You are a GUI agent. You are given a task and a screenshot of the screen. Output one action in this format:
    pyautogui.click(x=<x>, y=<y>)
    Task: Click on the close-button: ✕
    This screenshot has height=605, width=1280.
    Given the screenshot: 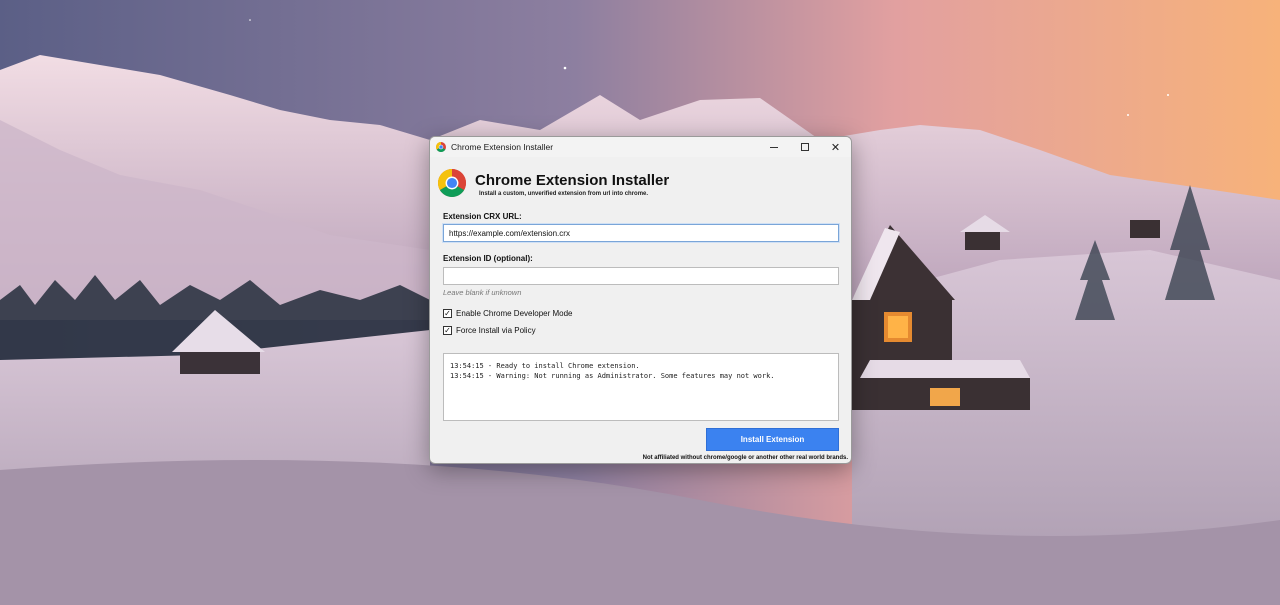 What is the action you would take?
    pyautogui.click(x=835, y=147)
    